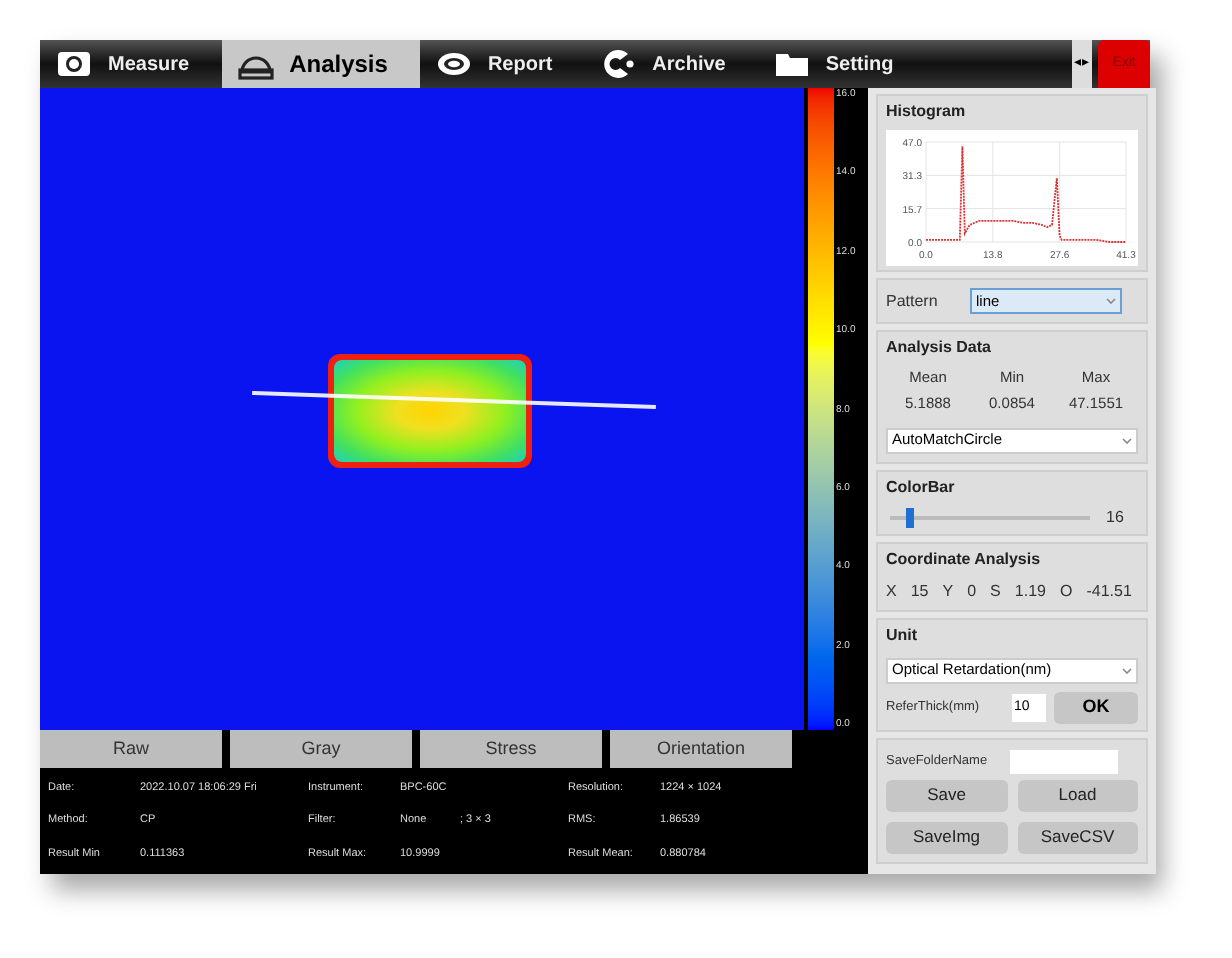 Image resolution: width=1232 pixels, height=958 pixels. What do you see at coordinates (995, 591) in the screenshot?
I see `coordinate-label: S` at bounding box center [995, 591].